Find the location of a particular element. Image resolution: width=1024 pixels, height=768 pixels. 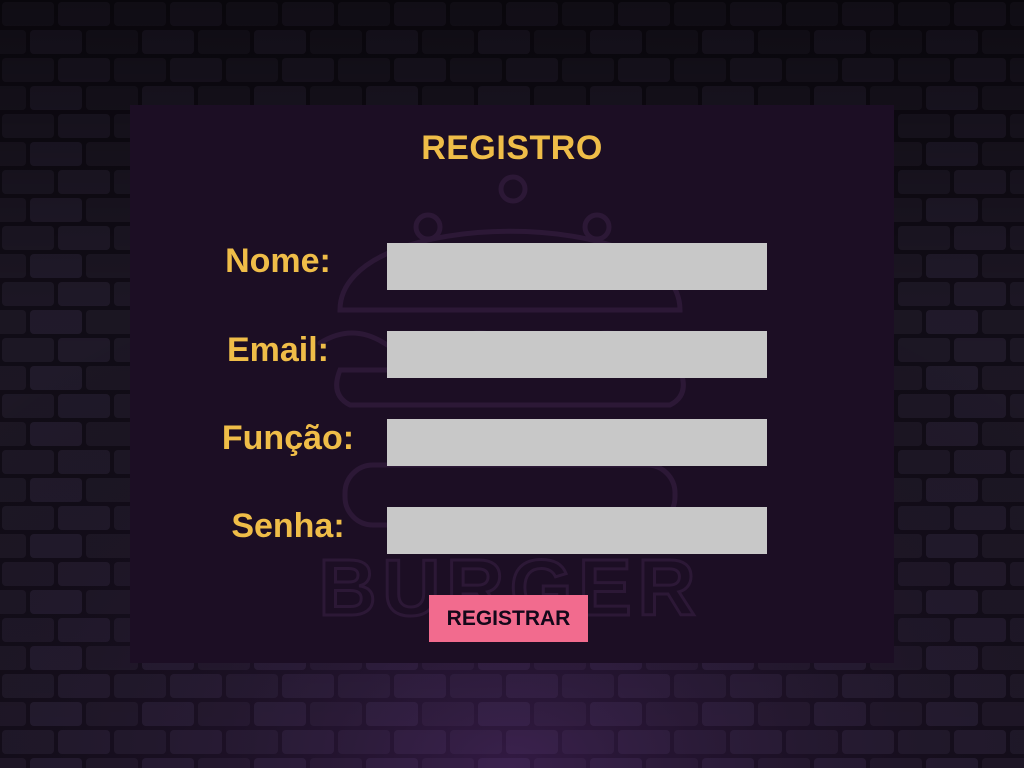

role-label: Função: is located at coordinates (288, 438).